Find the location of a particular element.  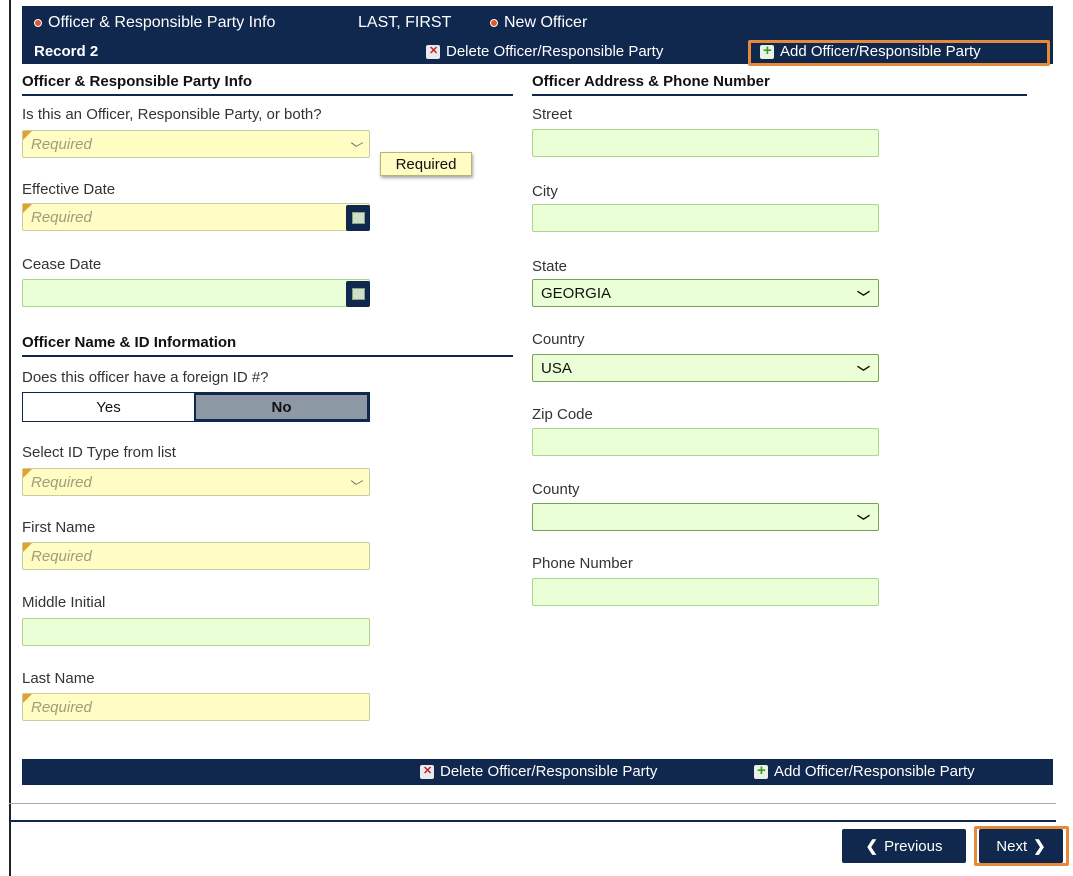

middle-initial-label: Middle Initial is located at coordinates (64, 602).